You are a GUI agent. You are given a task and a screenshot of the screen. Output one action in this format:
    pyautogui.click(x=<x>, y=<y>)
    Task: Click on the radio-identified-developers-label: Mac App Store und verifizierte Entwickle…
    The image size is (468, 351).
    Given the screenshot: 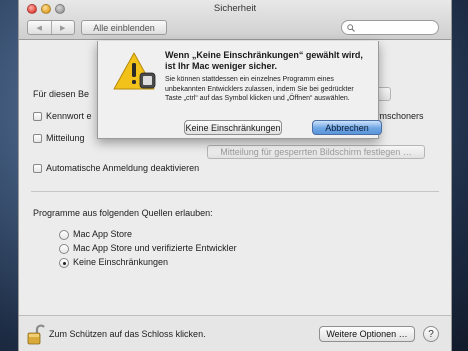 What is the action you would take?
    pyautogui.click(x=155, y=248)
    